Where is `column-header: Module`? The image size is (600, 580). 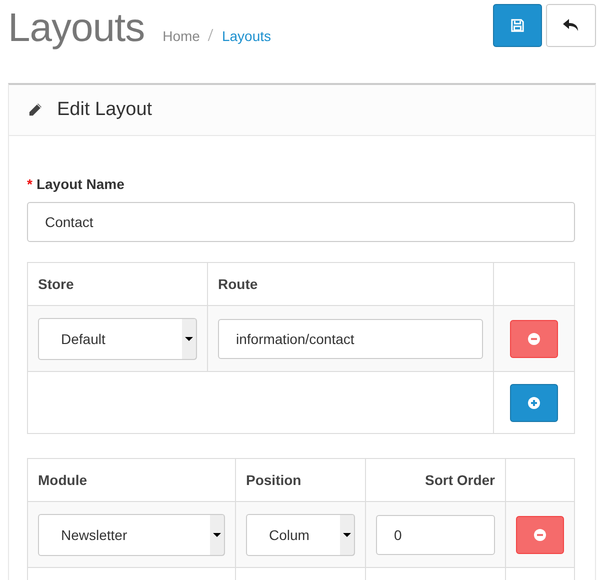 column-header: Module is located at coordinates (132, 480).